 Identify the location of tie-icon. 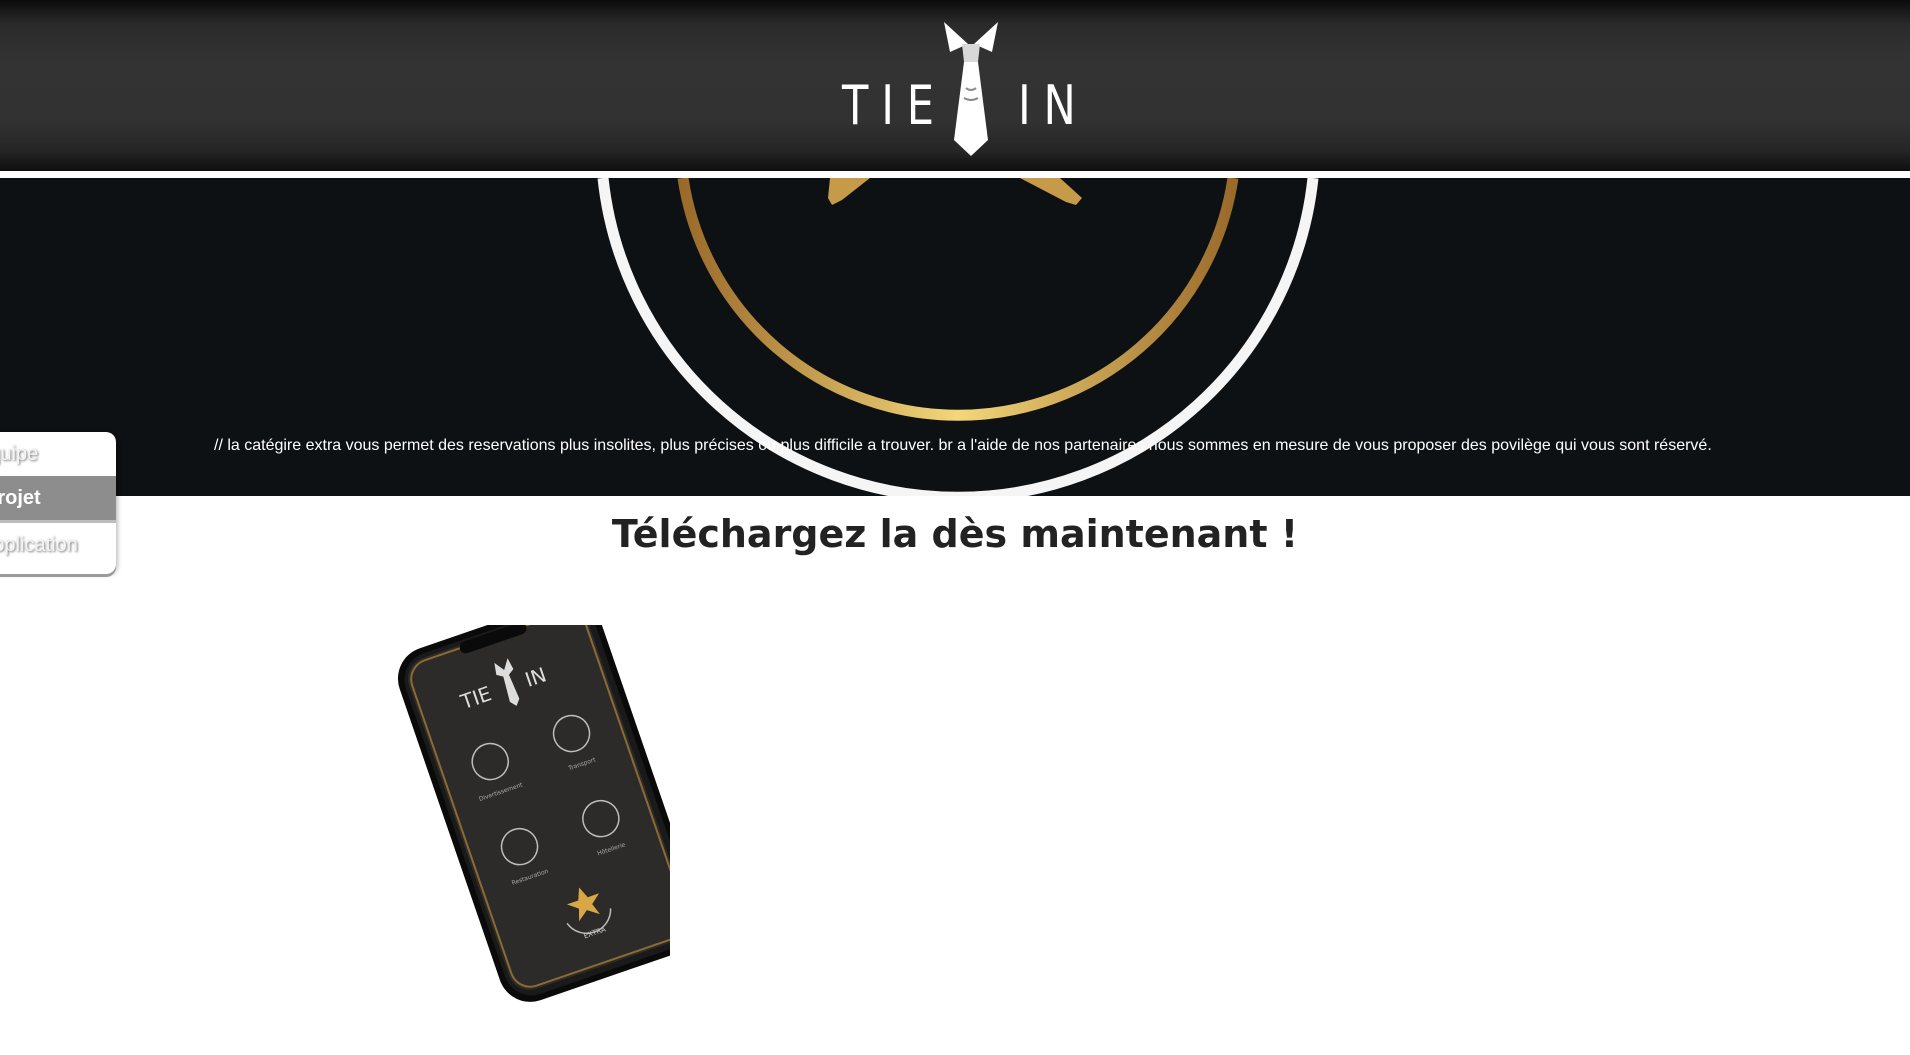
(971, 89).